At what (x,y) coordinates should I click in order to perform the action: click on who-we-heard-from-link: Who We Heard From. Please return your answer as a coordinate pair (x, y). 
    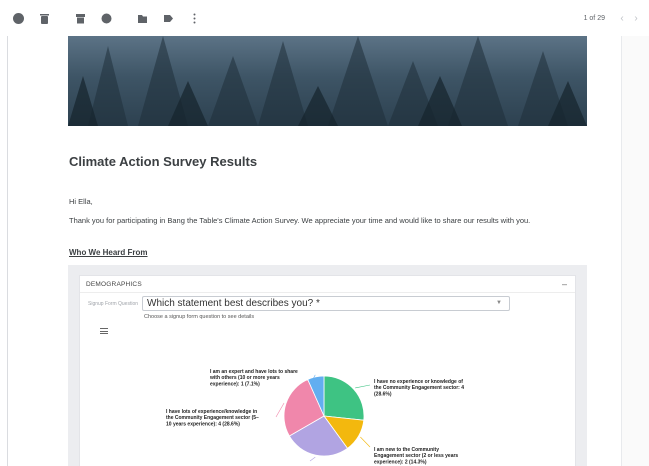
    Looking at the image, I should click on (108, 252).